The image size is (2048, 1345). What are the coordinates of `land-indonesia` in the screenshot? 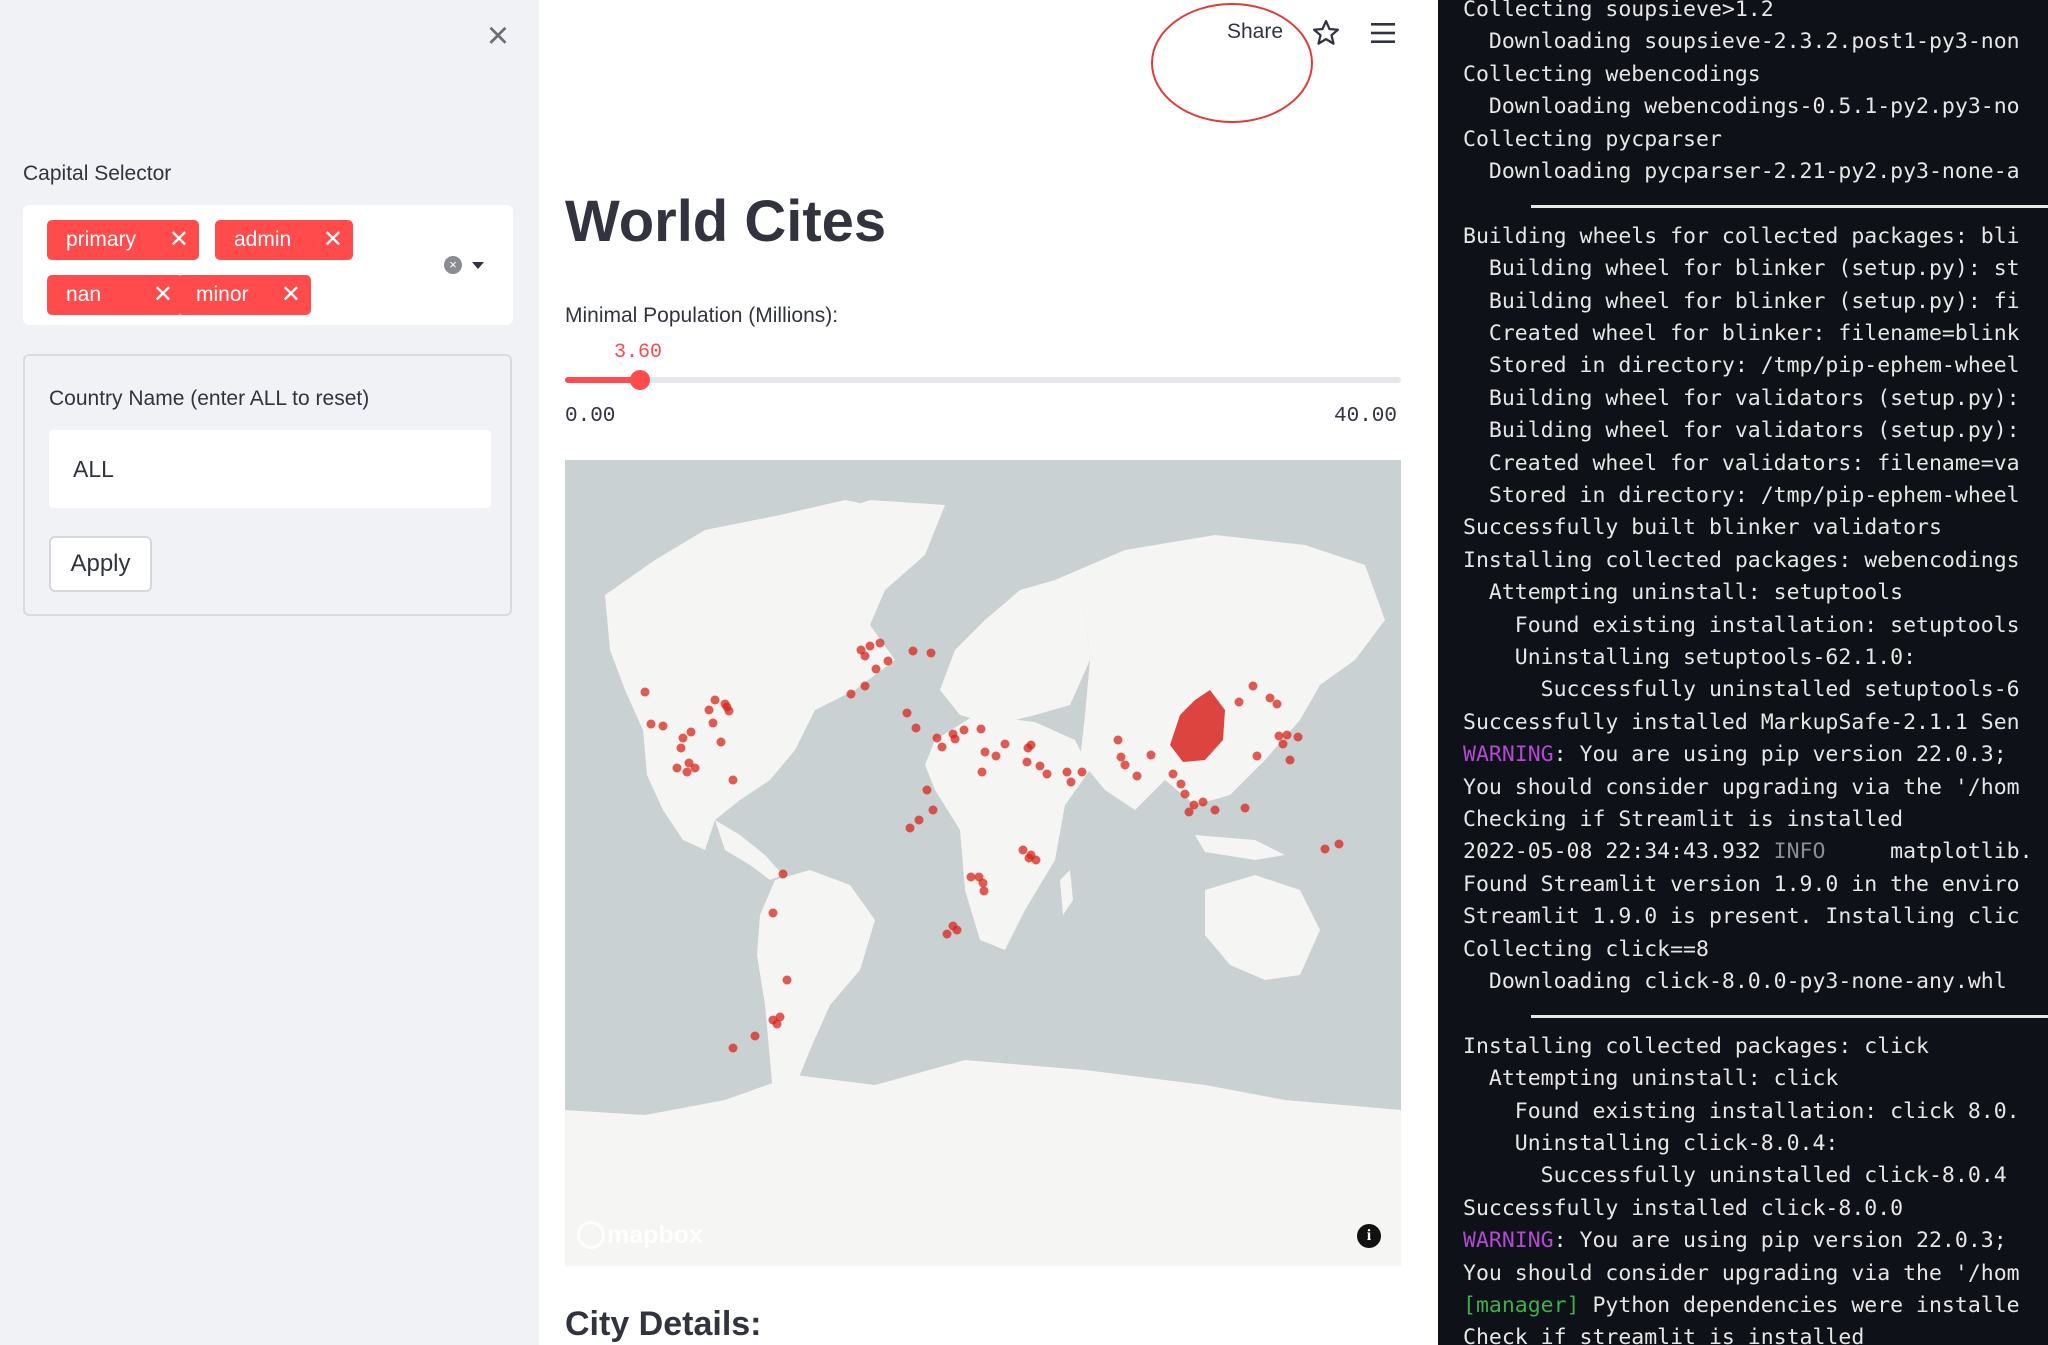 It's located at (1240, 847).